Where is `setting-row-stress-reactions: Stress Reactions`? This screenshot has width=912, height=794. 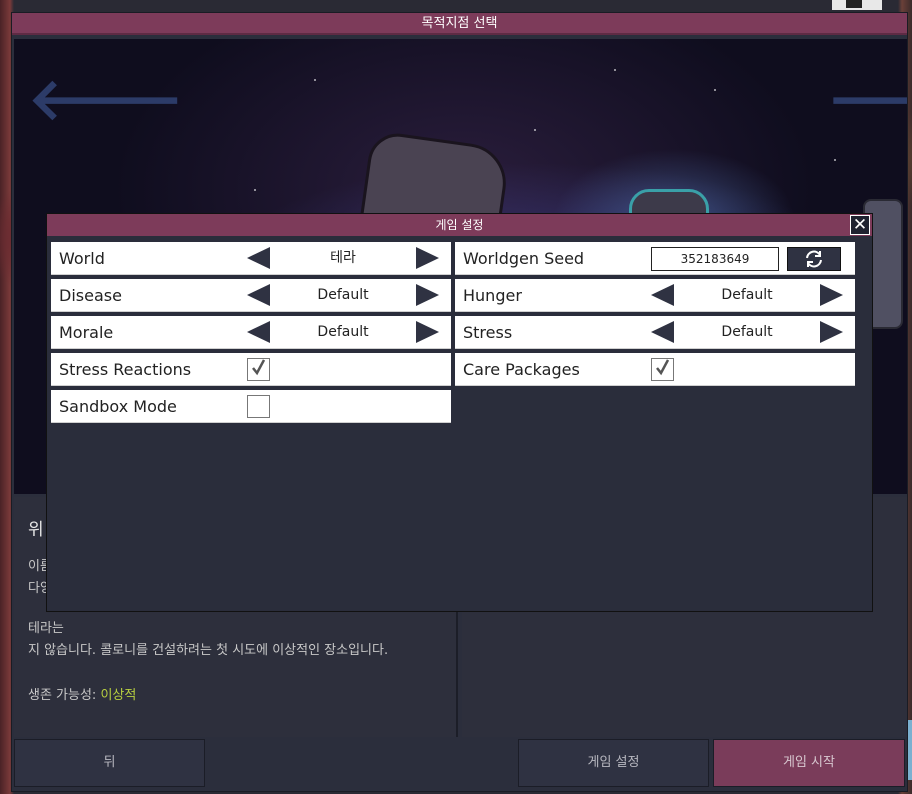 setting-row-stress-reactions: Stress Reactions is located at coordinates (251, 369).